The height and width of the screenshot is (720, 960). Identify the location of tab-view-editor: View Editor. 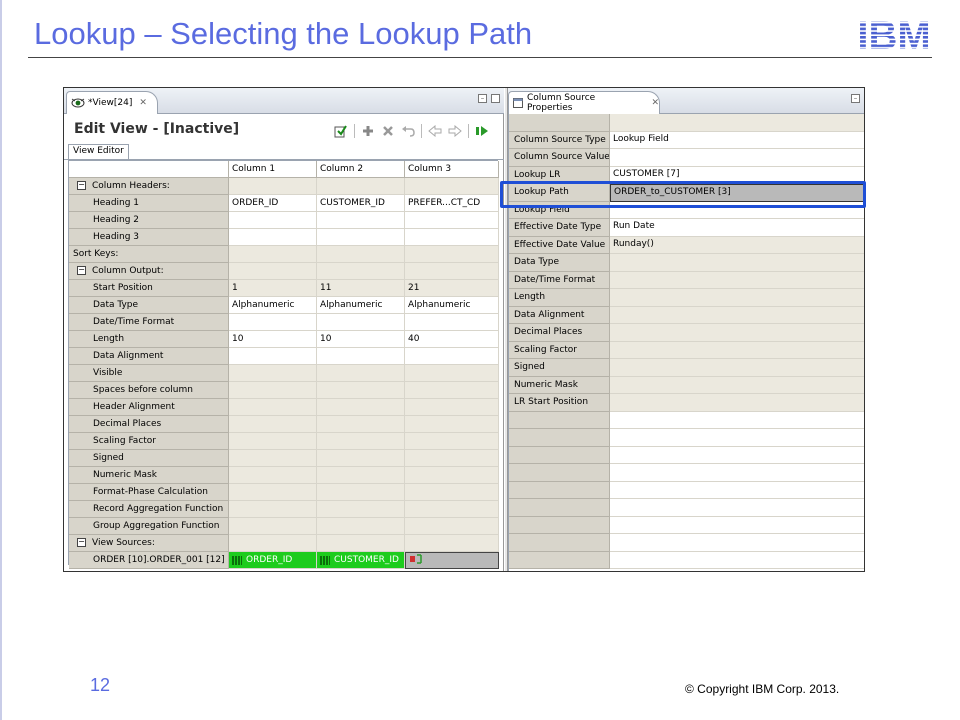
(98, 151).